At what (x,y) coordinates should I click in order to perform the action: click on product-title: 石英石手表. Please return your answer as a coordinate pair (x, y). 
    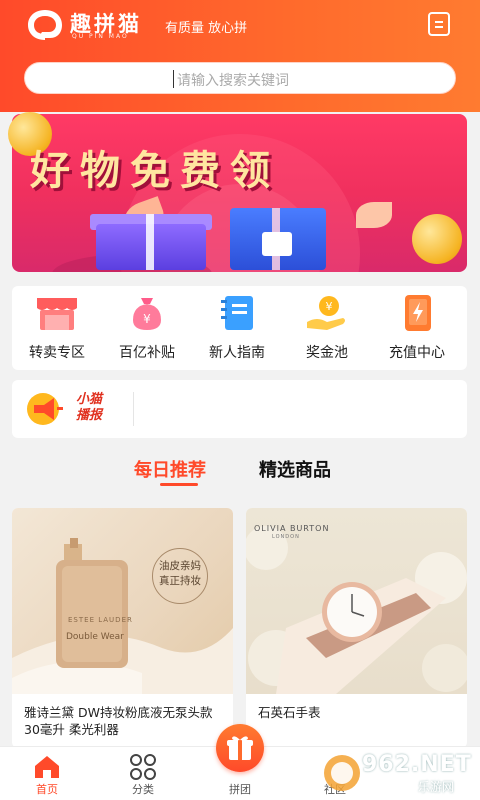
    Looking at the image, I should click on (289, 712).